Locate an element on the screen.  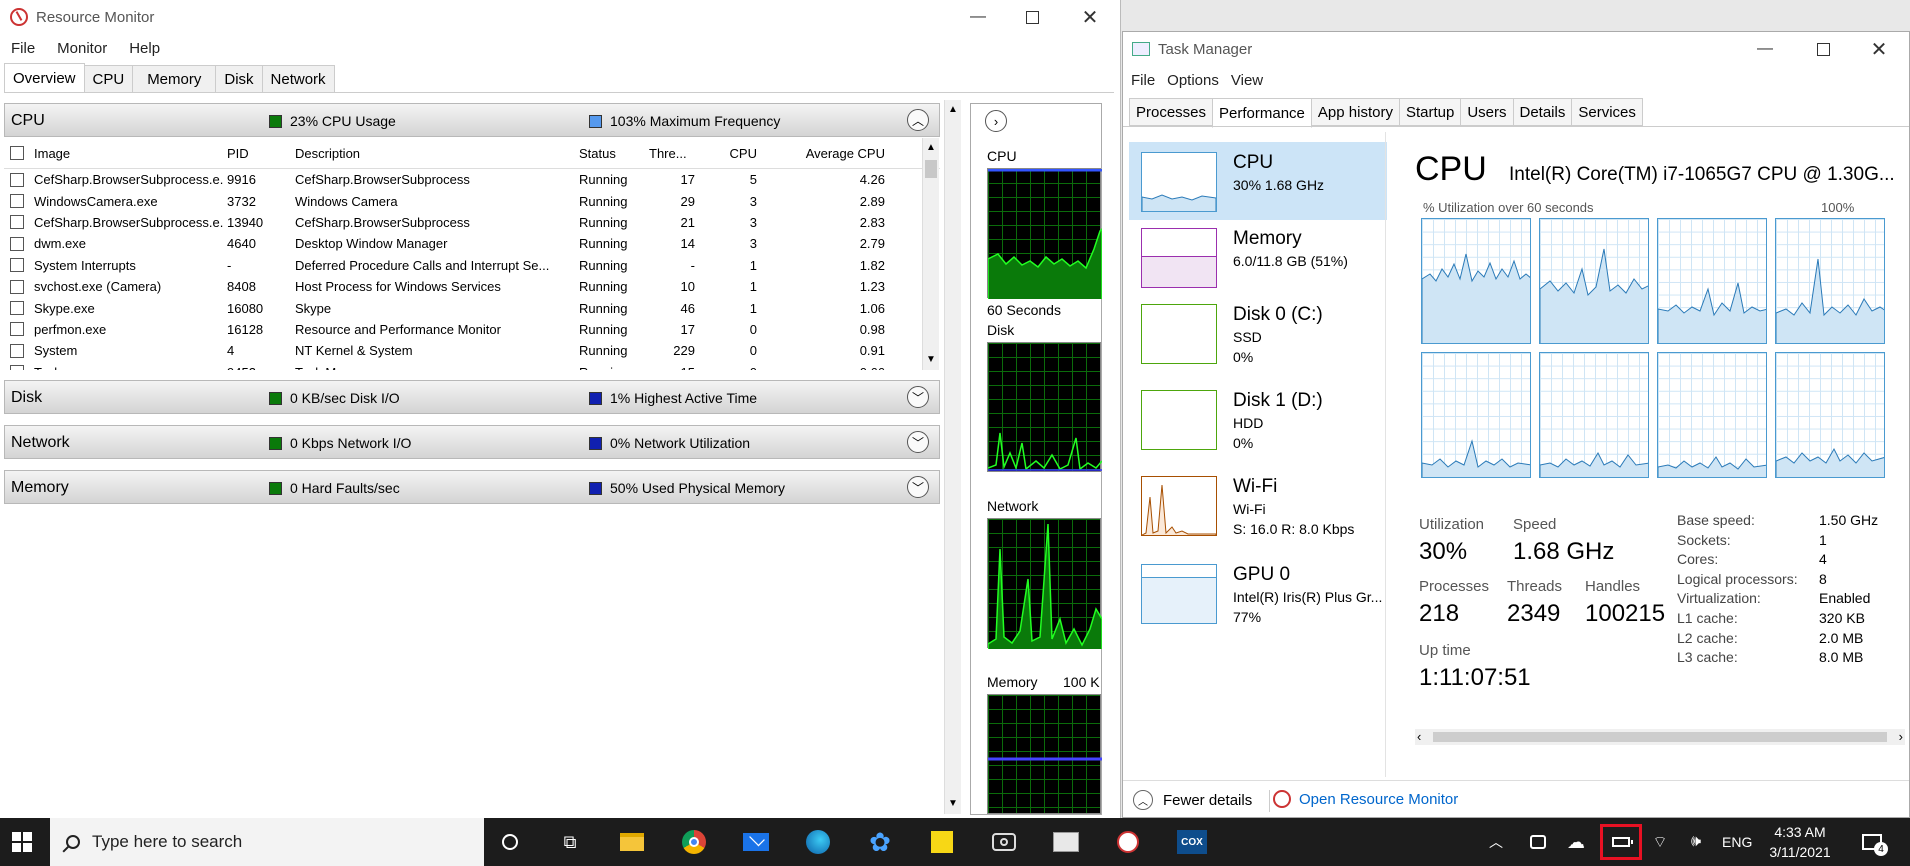
rm-menu-help: Help is located at coordinates (144, 48).